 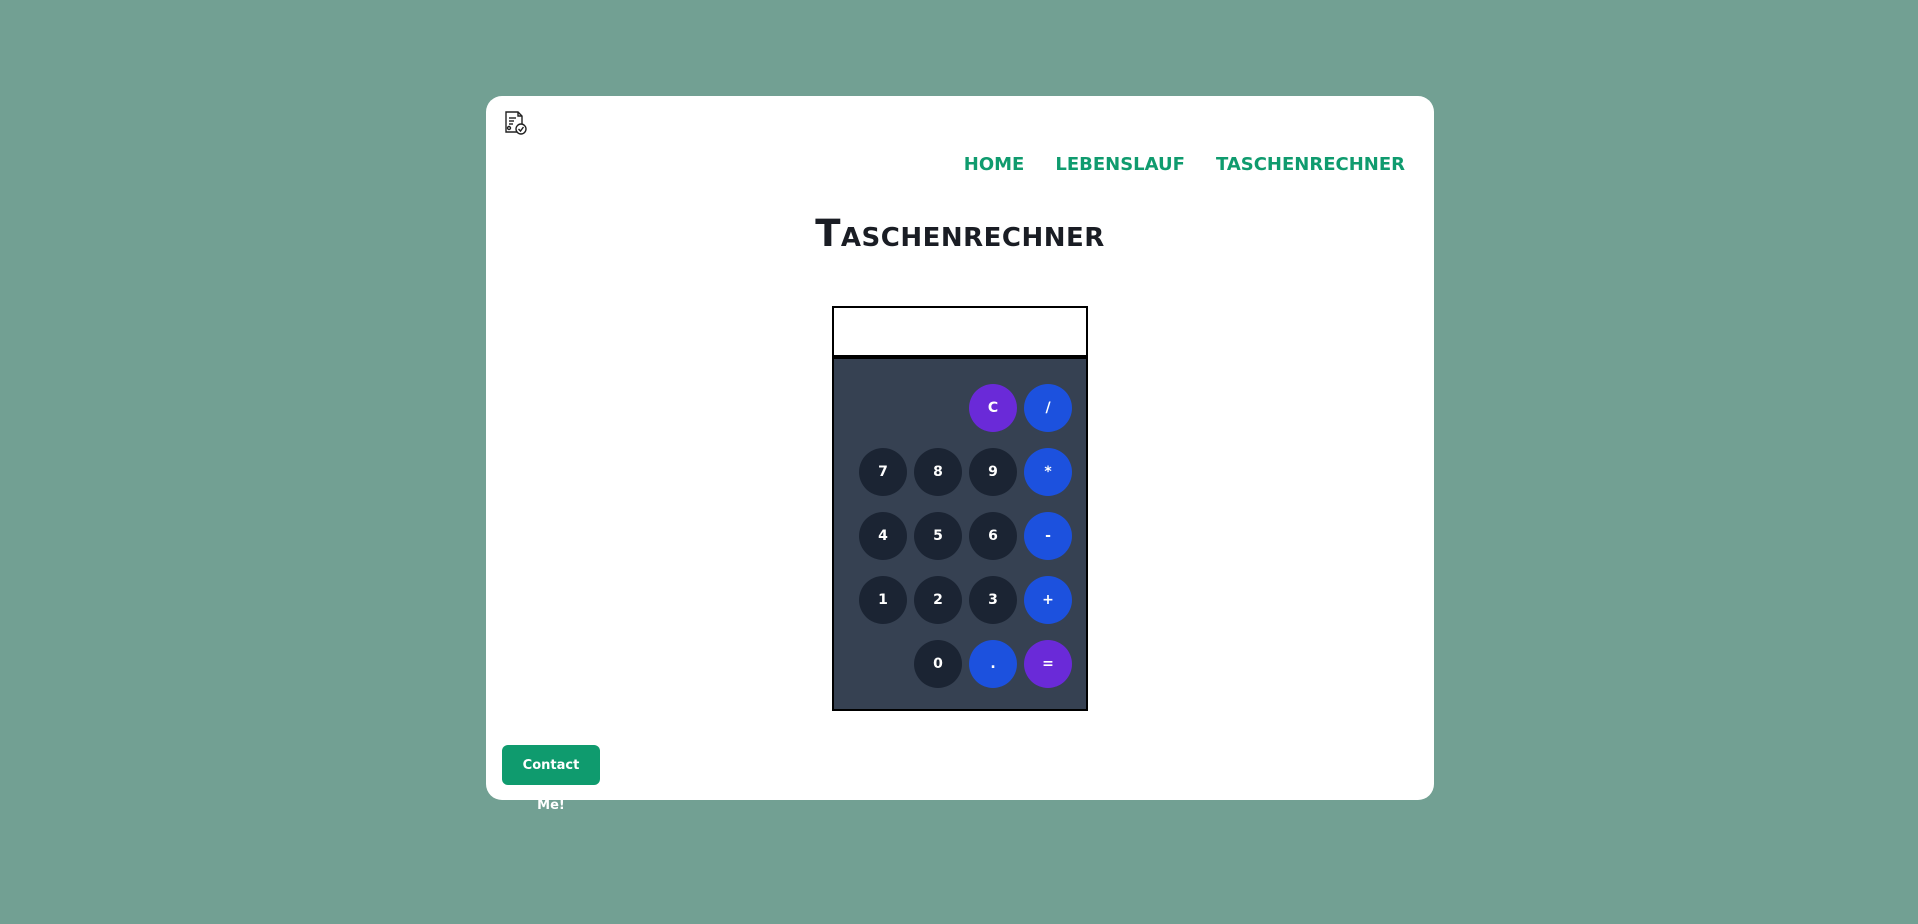 I want to click on nav-lebenslauf-link: LEBENSLAUF, so click(x=1120, y=164).